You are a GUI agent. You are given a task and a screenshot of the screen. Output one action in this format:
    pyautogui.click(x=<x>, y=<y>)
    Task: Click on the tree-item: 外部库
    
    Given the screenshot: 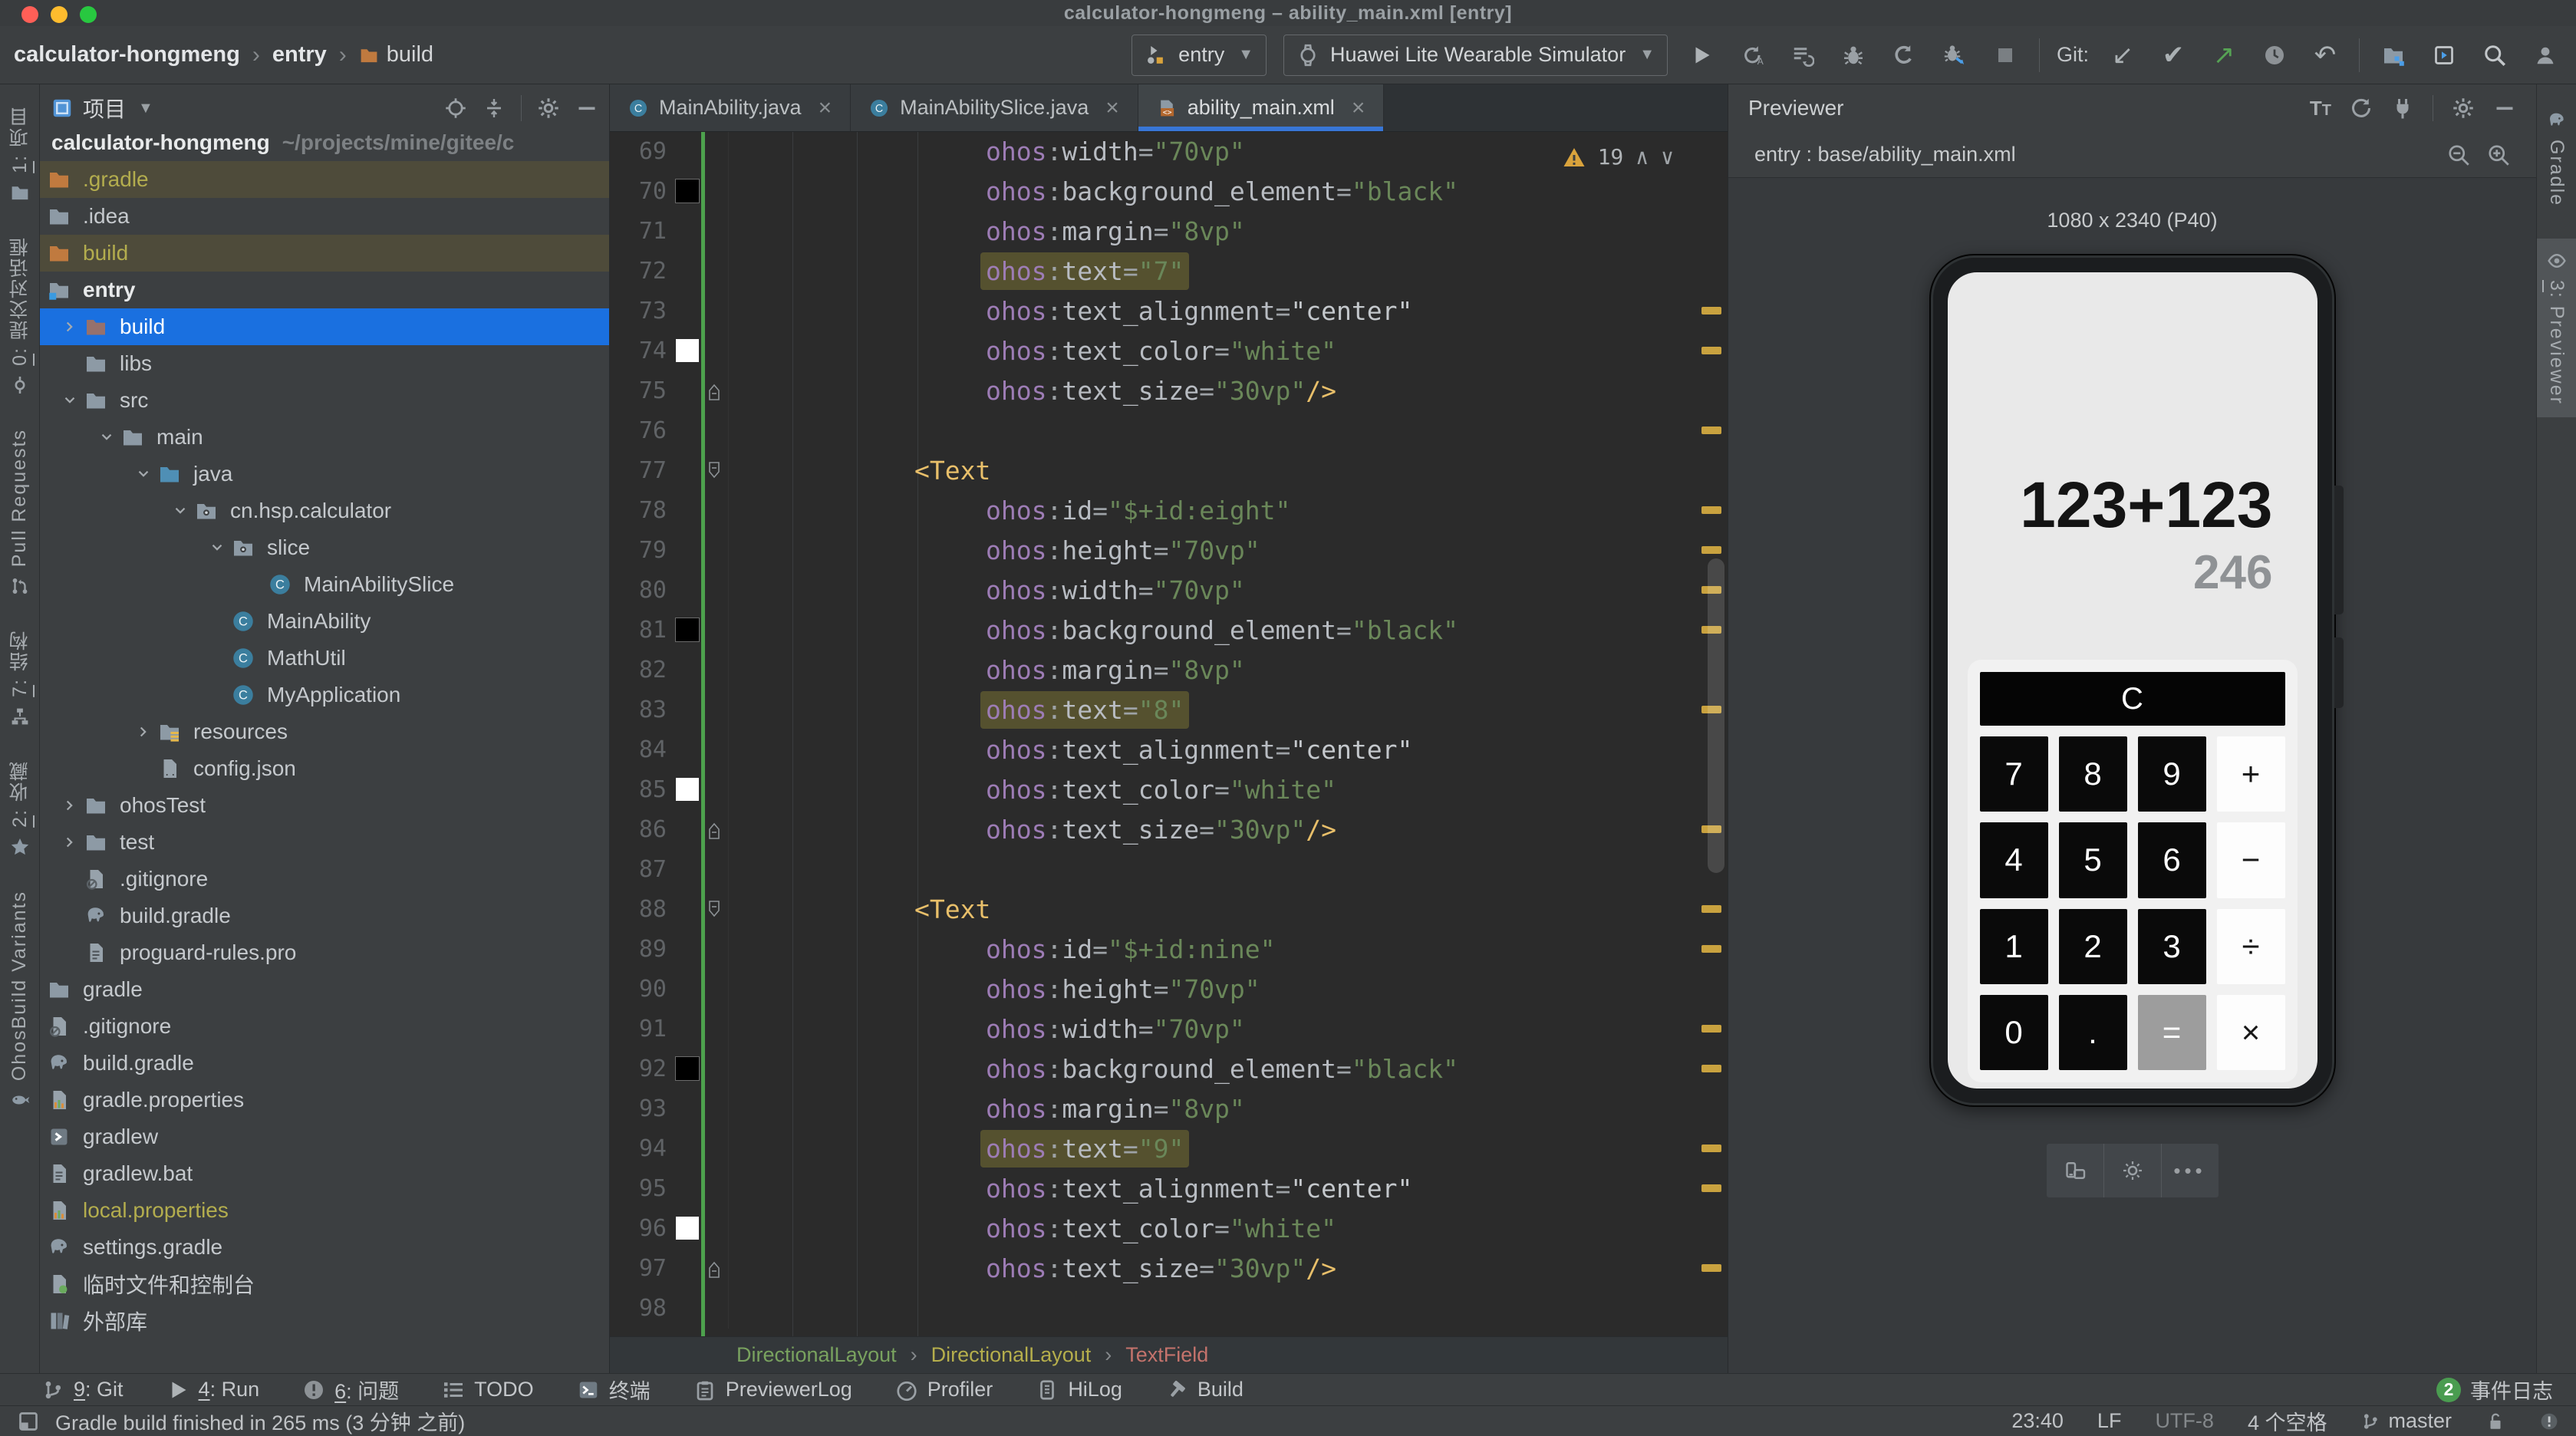 What is the action you would take?
    pyautogui.click(x=324, y=1321)
    